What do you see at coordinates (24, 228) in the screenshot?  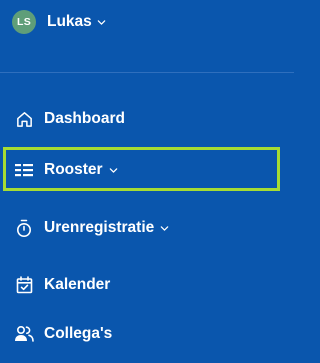 I see `stopwatch-icon` at bounding box center [24, 228].